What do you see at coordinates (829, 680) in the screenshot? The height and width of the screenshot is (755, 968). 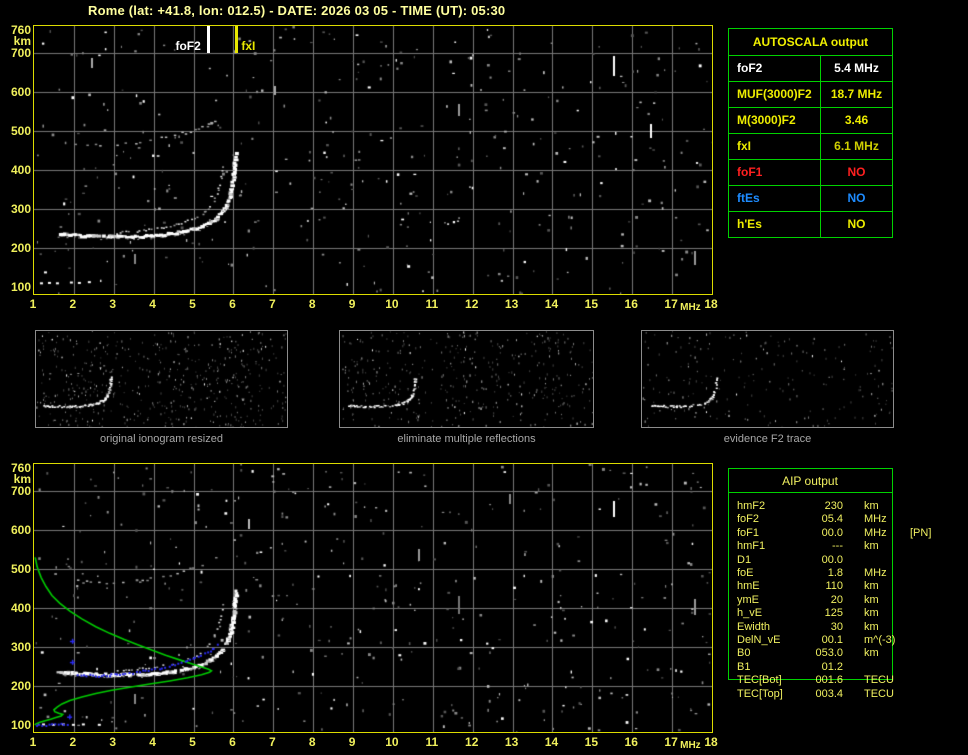 I see `aip-row-value: 001.6` at bounding box center [829, 680].